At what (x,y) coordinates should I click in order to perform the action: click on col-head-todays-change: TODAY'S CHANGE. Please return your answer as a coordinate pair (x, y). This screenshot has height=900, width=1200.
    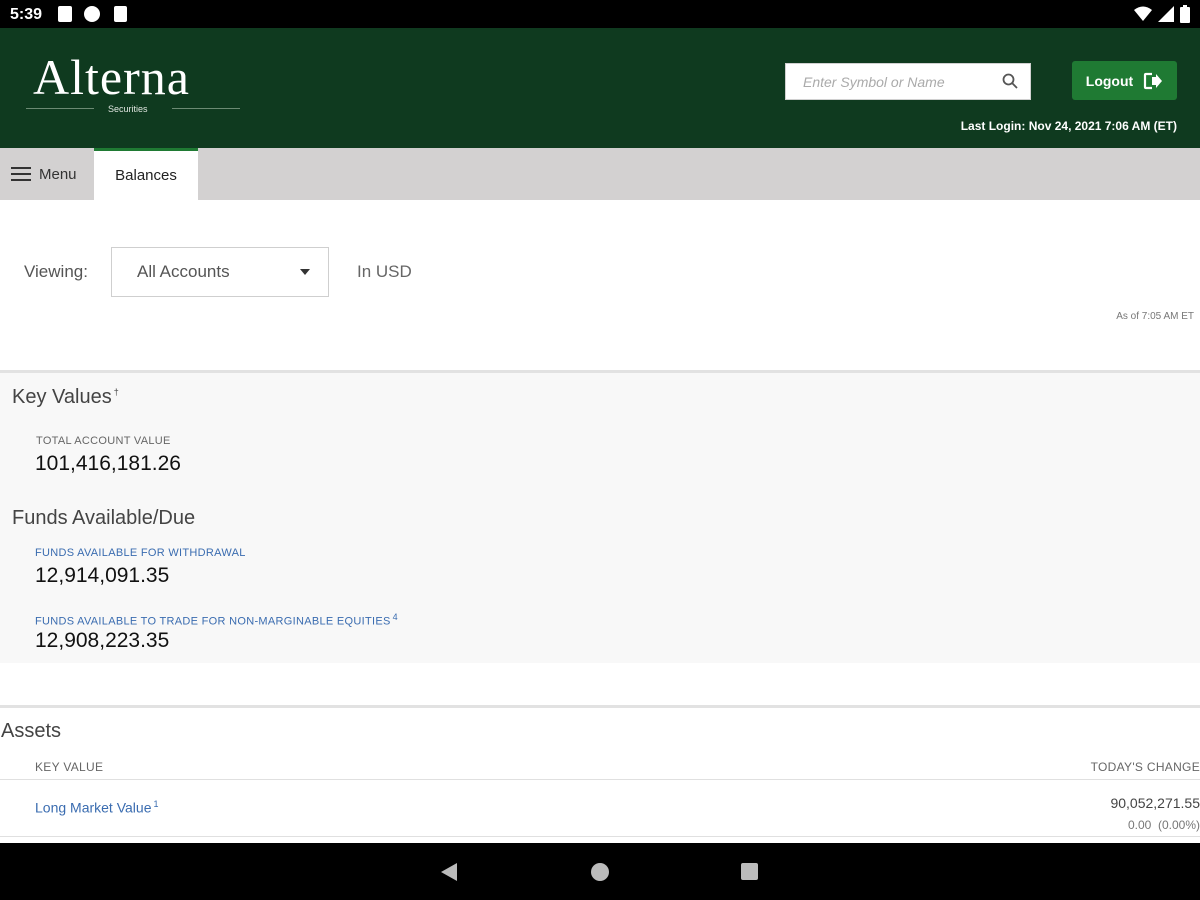
    Looking at the image, I should click on (1145, 767).